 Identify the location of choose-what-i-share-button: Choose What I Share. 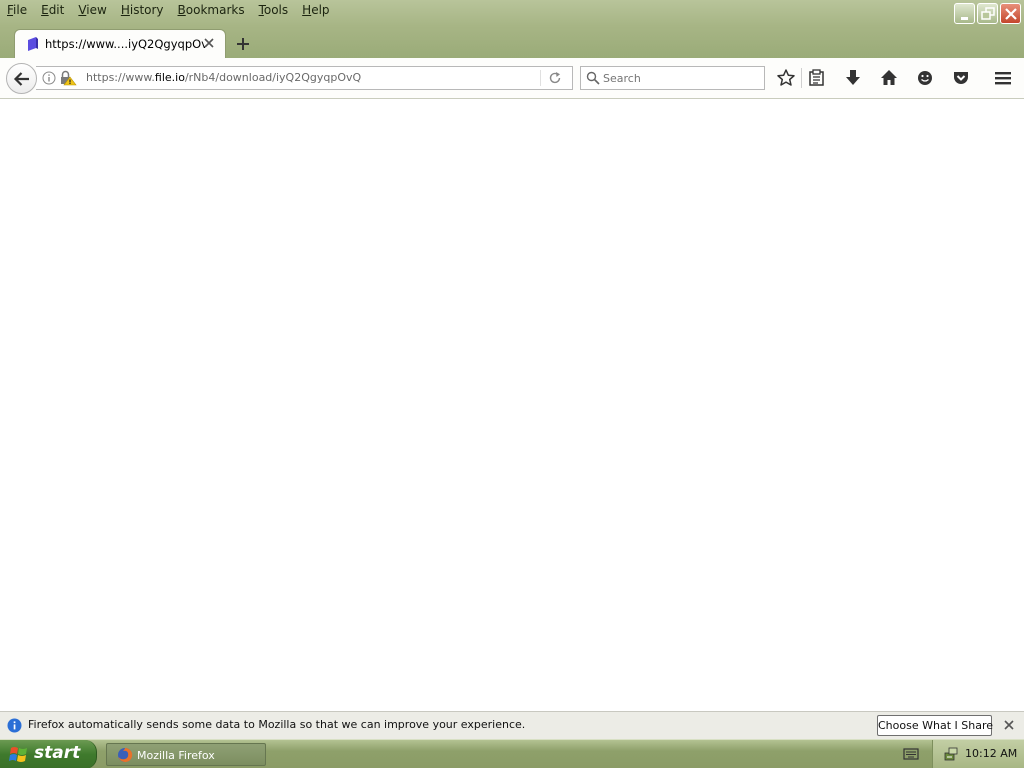
(935, 725).